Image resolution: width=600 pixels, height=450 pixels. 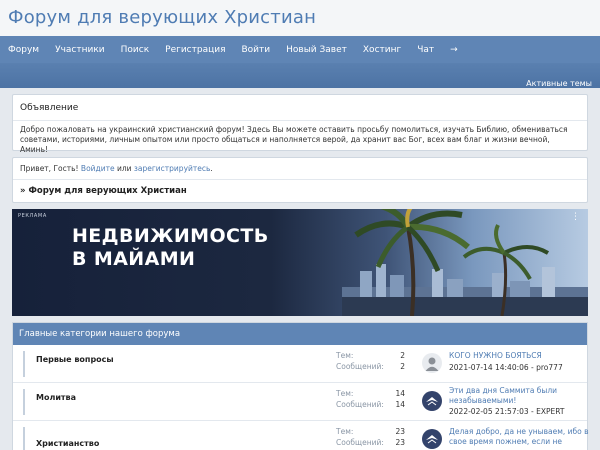 I want to click on posts-count: 14, so click(x=400, y=404).